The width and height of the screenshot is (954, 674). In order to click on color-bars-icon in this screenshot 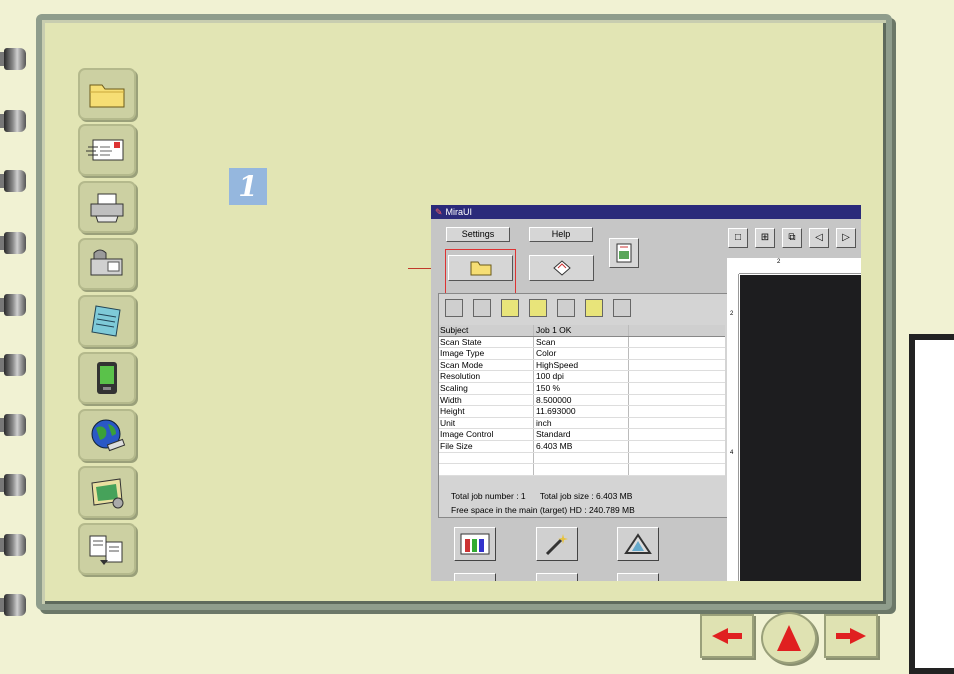, I will do `click(475, 544)`.